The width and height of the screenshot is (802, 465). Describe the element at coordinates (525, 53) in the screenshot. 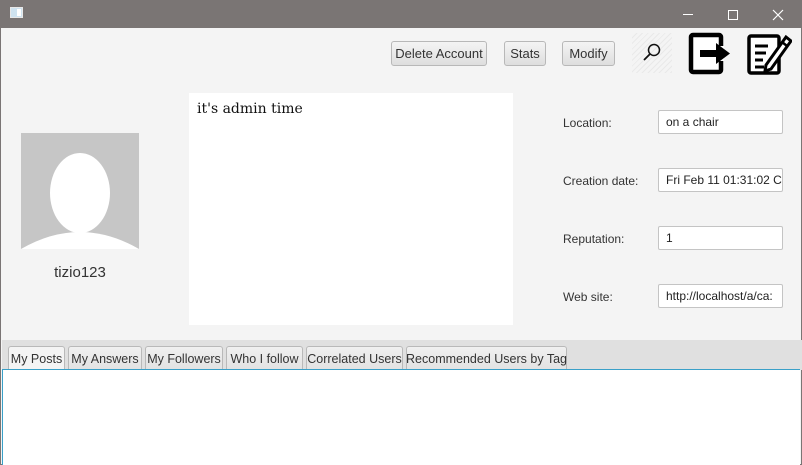

I see `stats-button: Stats` at that location.